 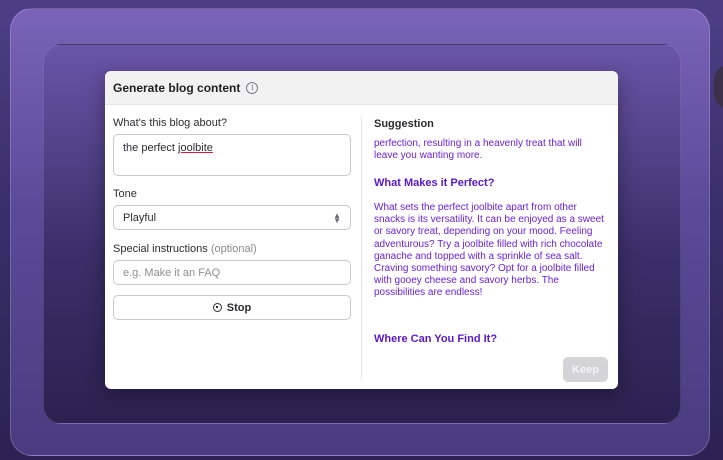 What do you see at coordinates (151, 148) in the screenshot?
I see `topic-value: the perfect` at bounding box center [151, 148].